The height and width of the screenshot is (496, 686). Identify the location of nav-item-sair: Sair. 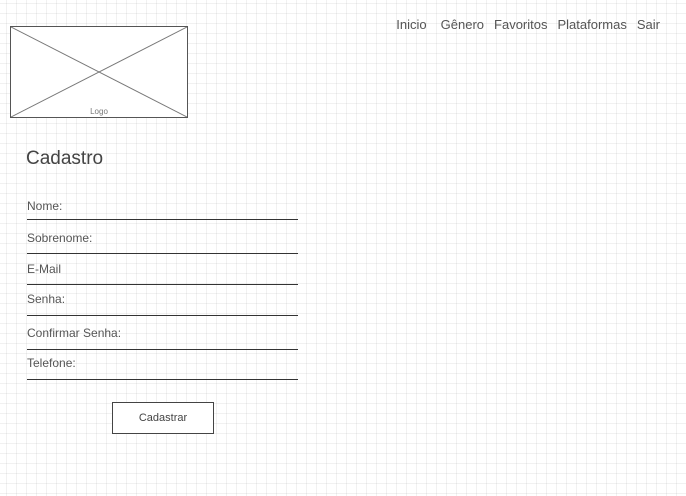
(648, 25).